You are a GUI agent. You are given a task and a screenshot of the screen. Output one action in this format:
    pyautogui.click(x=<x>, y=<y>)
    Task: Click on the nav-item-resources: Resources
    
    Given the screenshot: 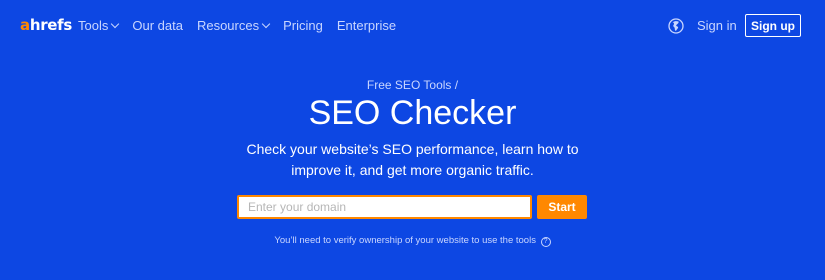 What is the action you would take?
    pyautogui.click(x=233, y=26)
    